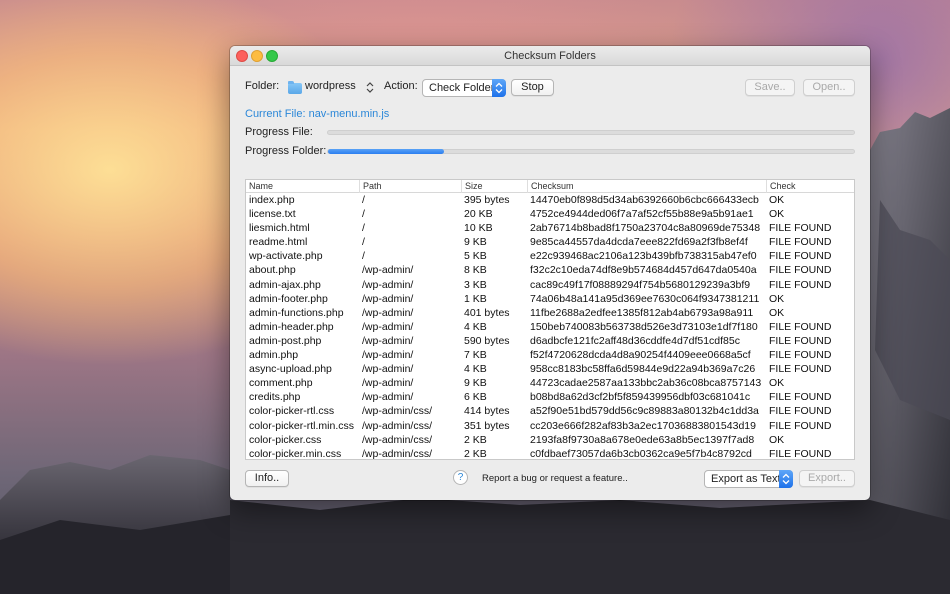 This screenshot has height=594, width=950. Describe the element at coordinates (487, 425) in the screenshot. I see `cell-size: 351 bytes` at that location.